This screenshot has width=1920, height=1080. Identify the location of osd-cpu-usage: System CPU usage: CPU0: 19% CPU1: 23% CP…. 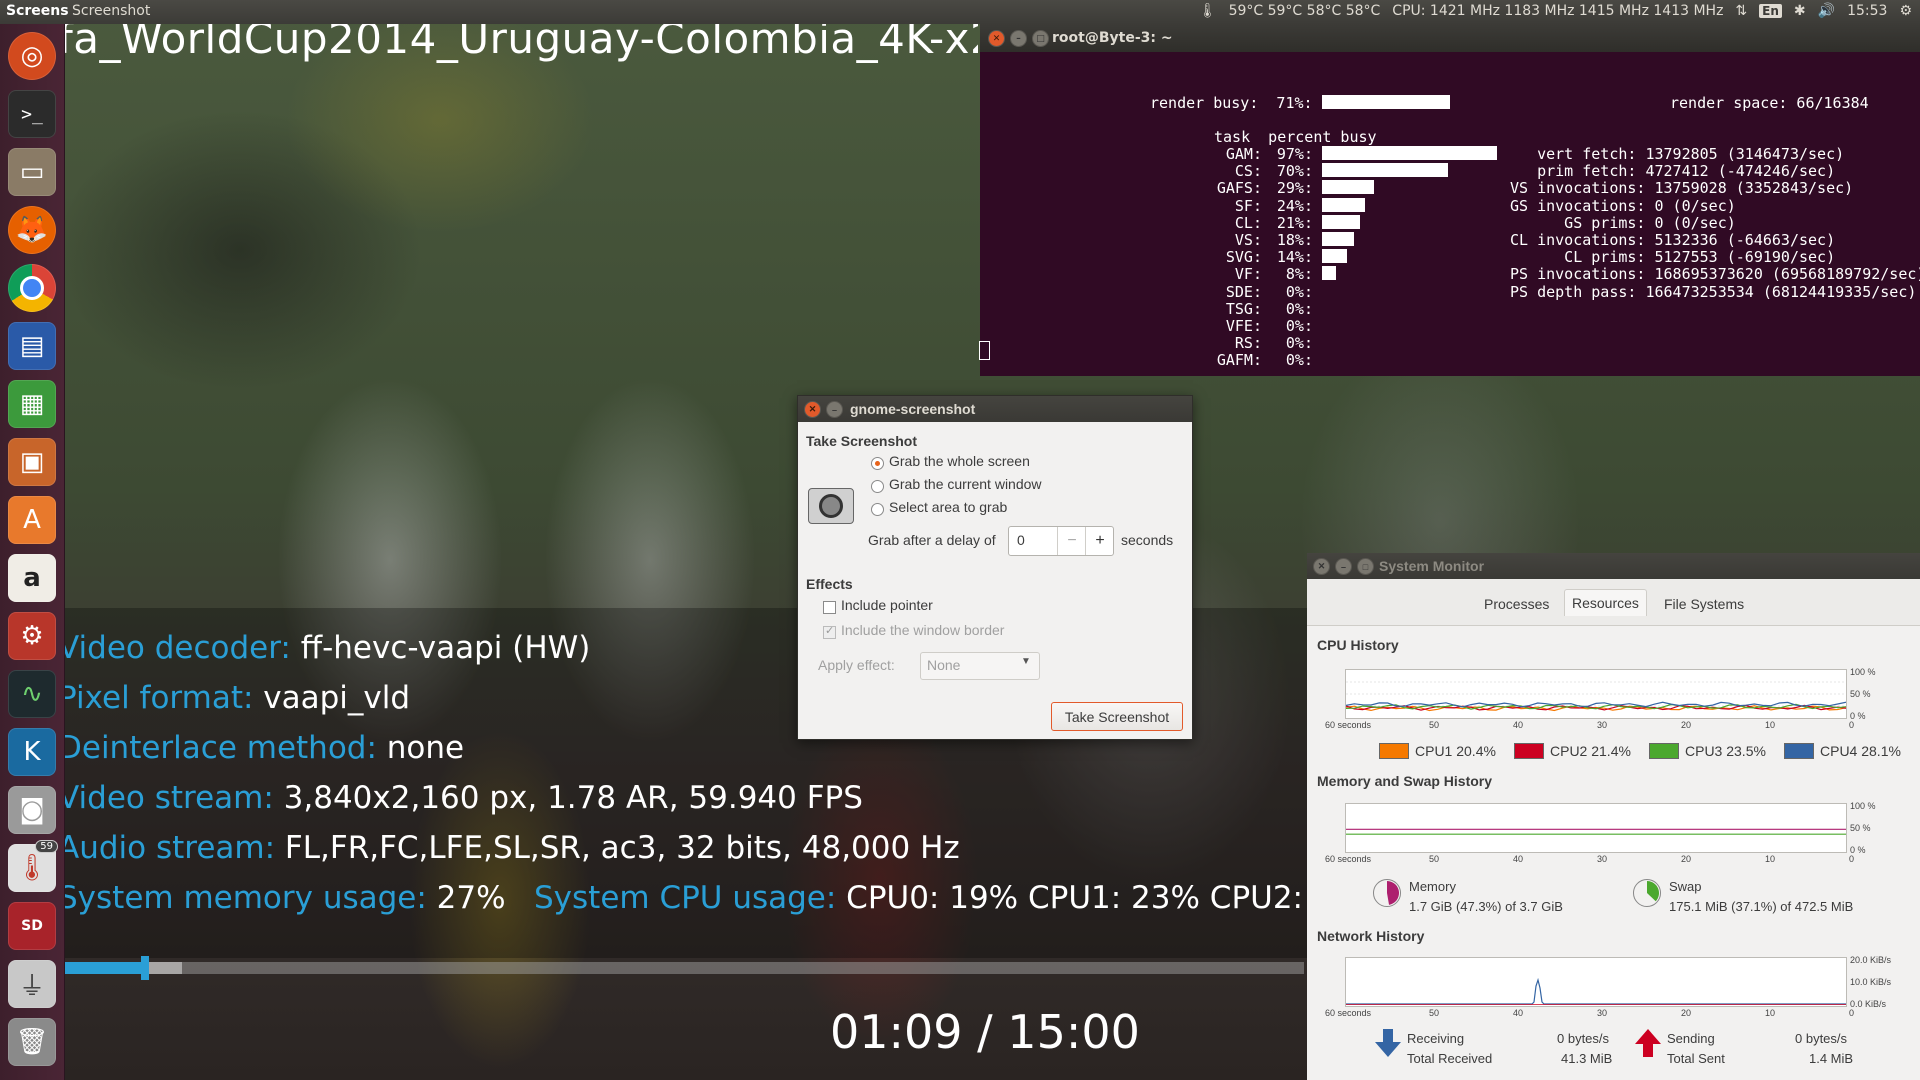
(919, 898).